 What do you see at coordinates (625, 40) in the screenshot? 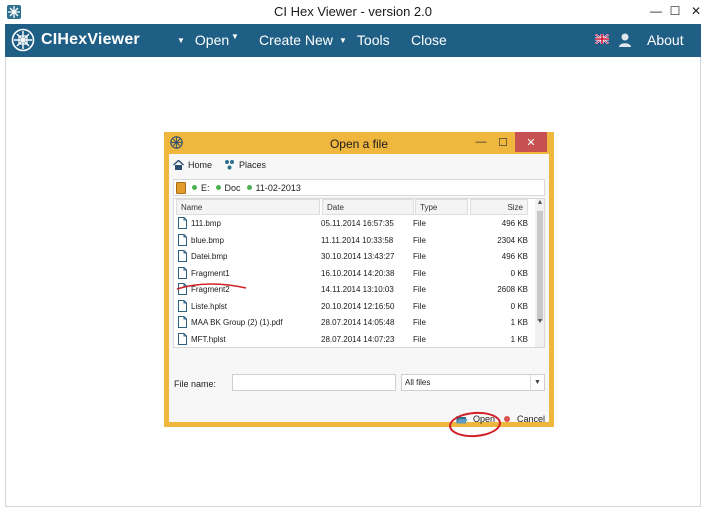
I see `user-icon` at bounding box center [625, 40].